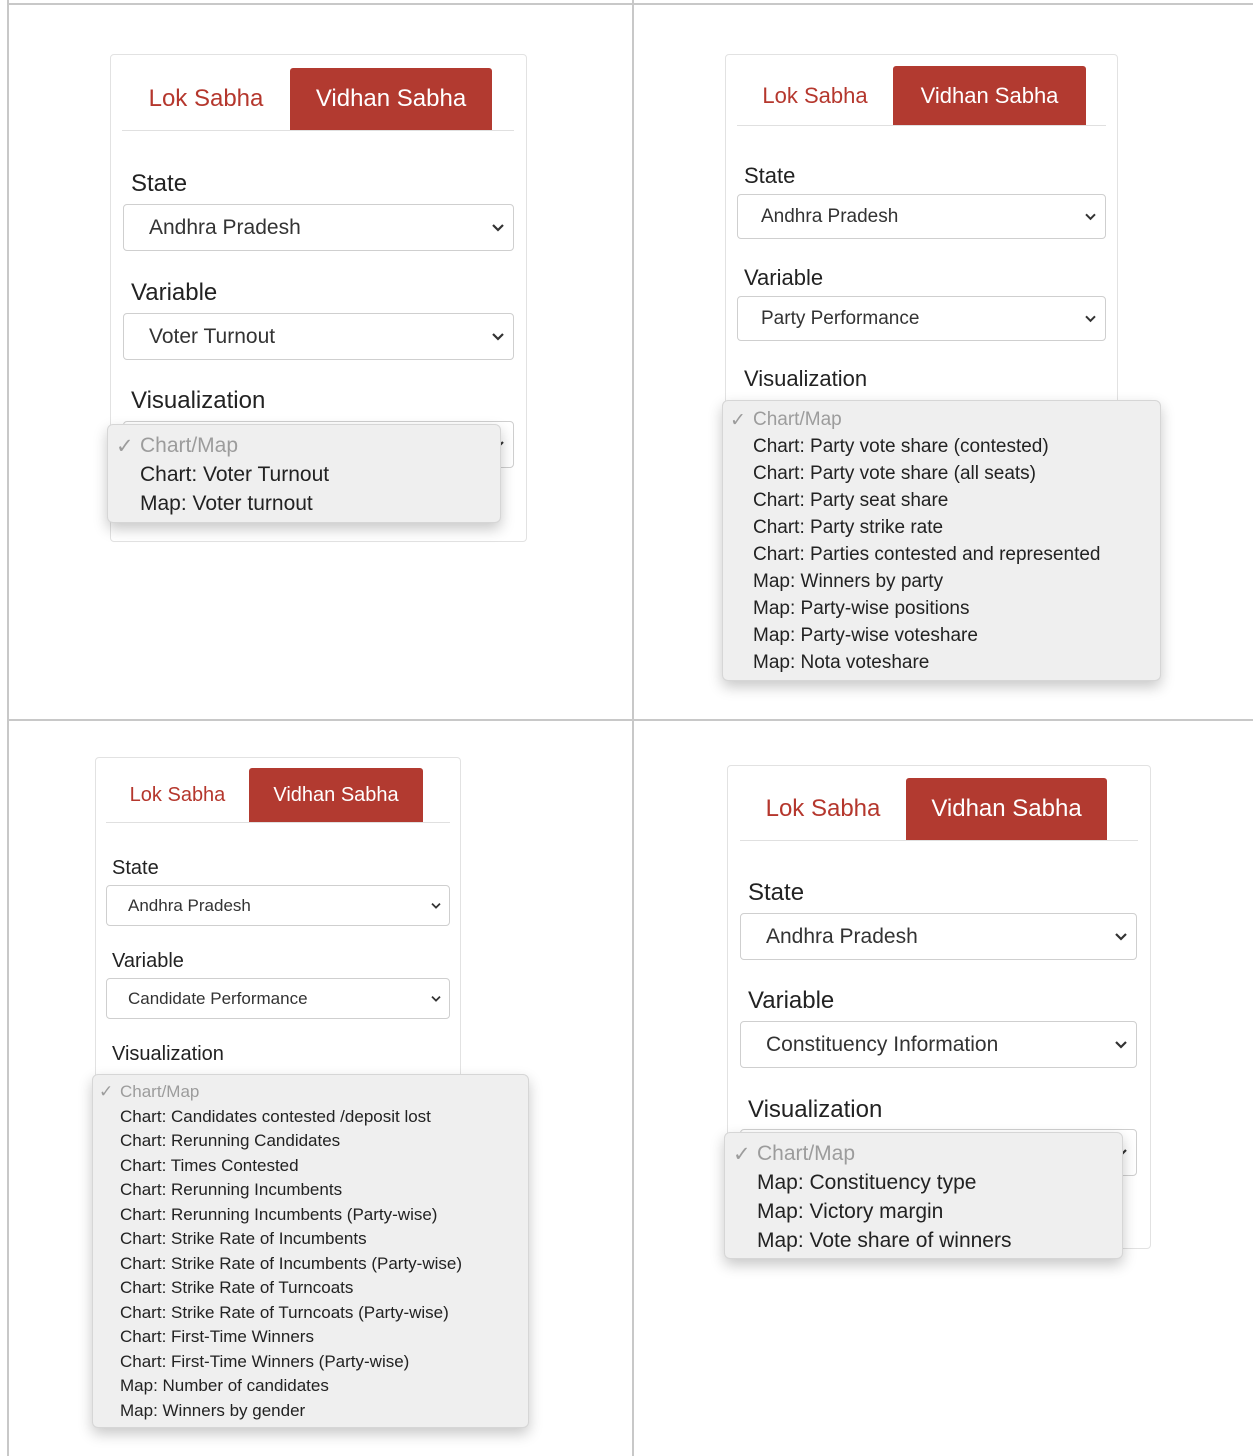 The image size is (1253, 1456). What do you see at coordinates (218, 998) in the screenshot?
I see `variable-select-value: Candidate Performance` at bounding box center [218, 998].